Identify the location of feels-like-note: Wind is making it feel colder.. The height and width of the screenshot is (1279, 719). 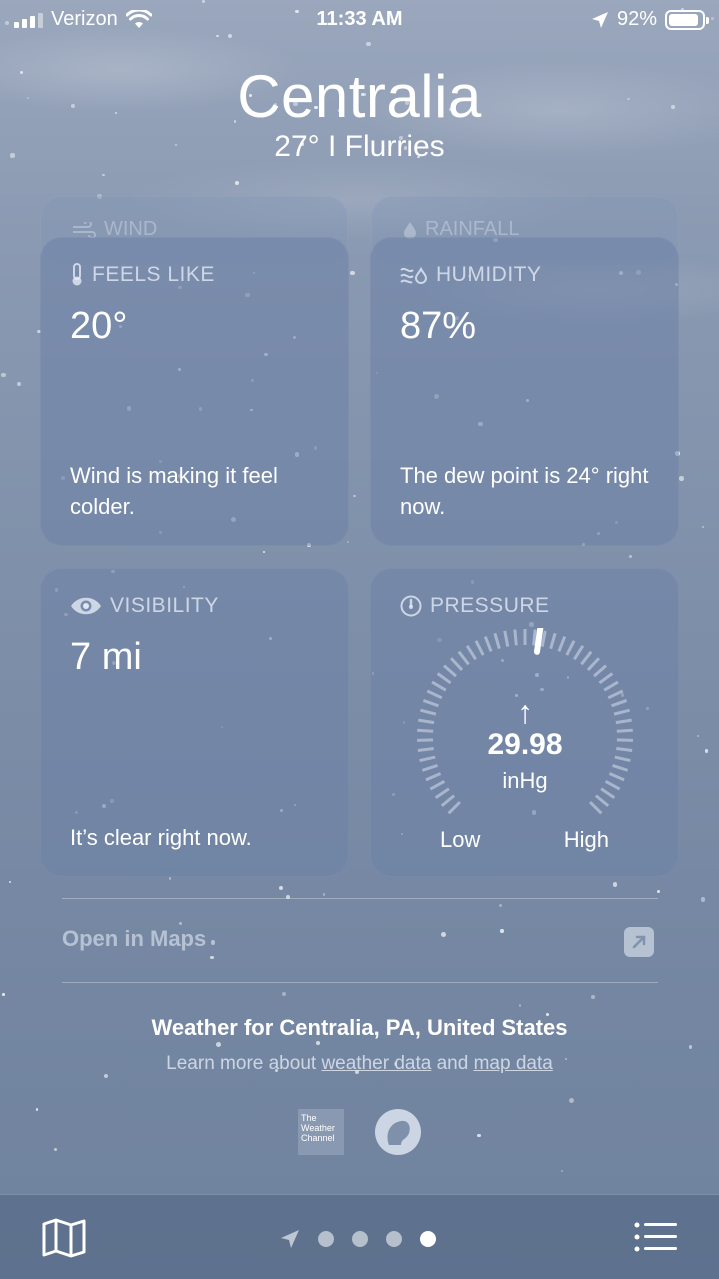
(174, 491).